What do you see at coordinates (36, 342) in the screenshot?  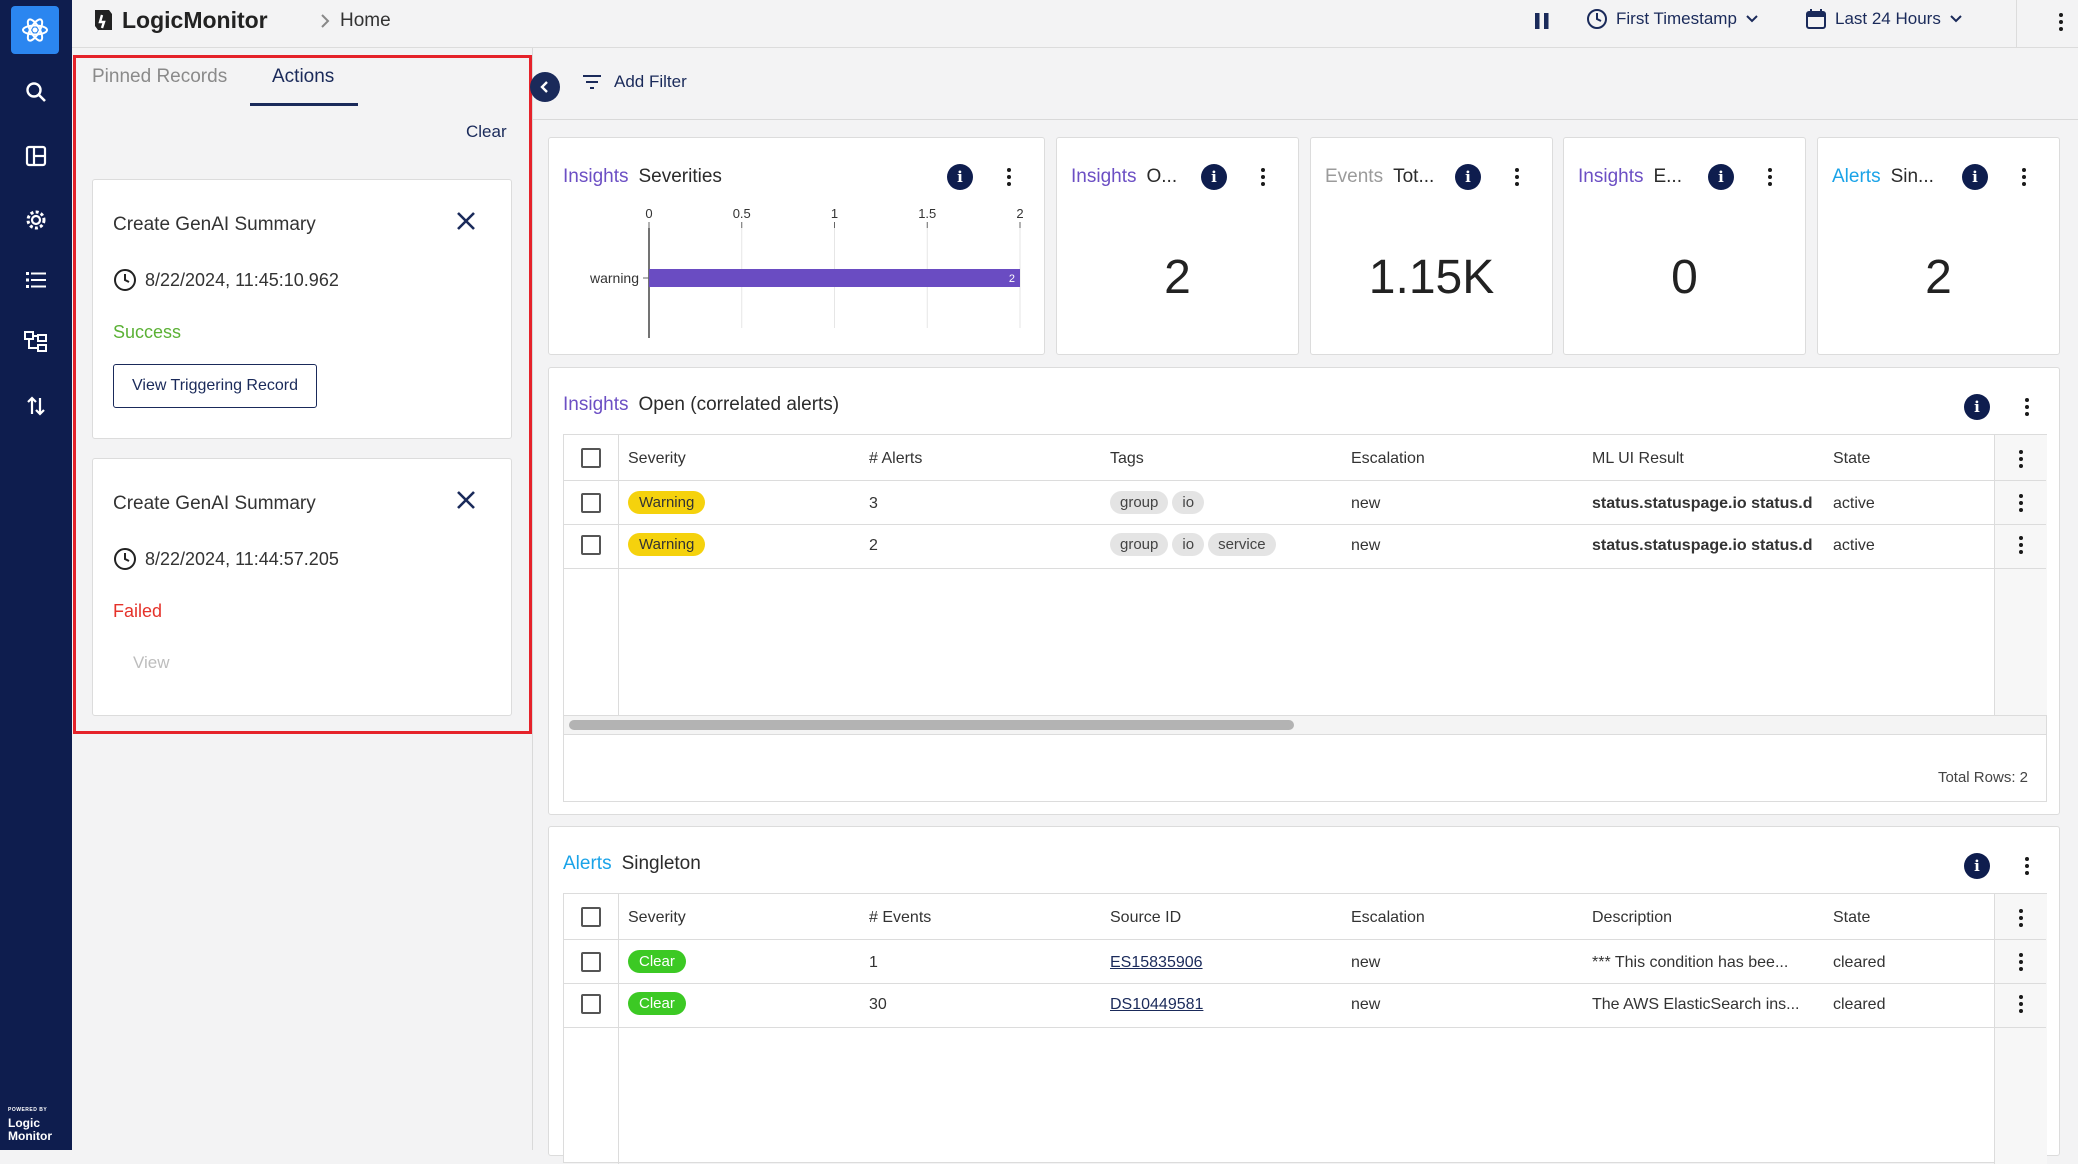 I see `topology-icon` at bounding box center [36, 342].